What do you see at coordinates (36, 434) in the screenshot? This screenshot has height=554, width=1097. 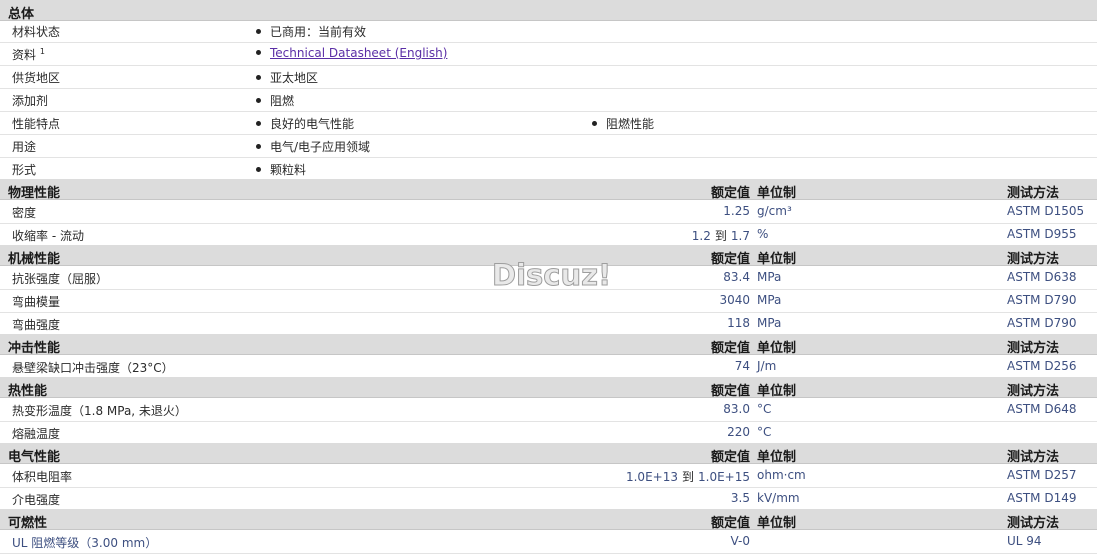 I see `row-label: 熔融温度` at bounding box center [36, 434].